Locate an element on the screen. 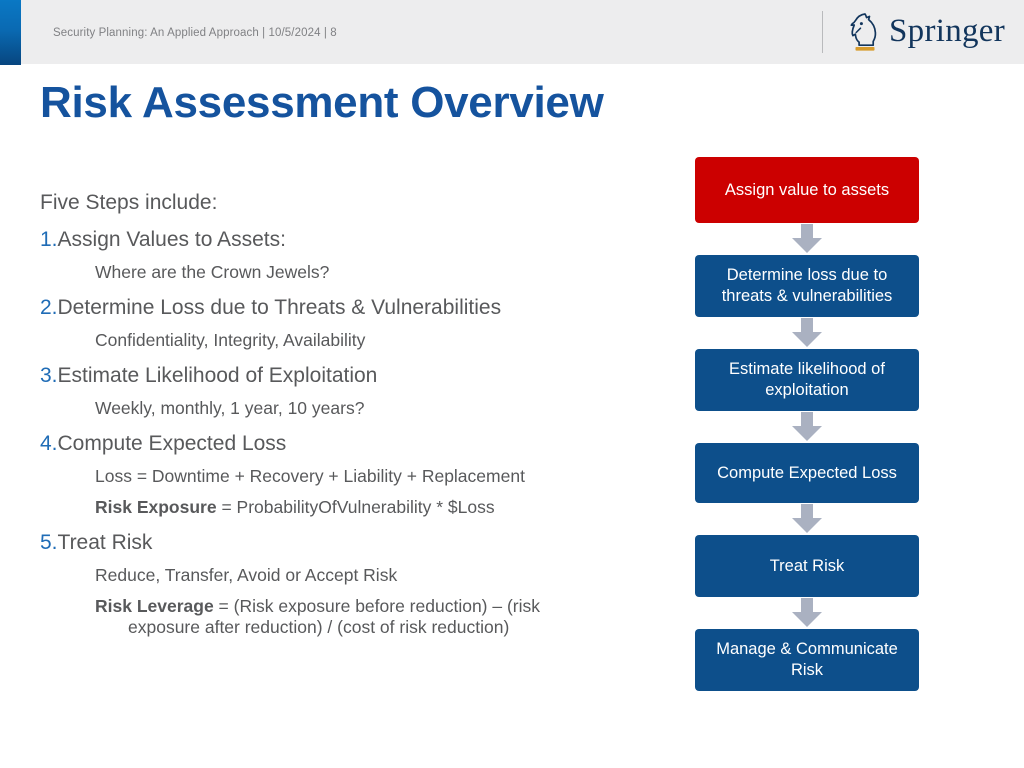  step-number-5: 5. is located at coordinates (49, 542).